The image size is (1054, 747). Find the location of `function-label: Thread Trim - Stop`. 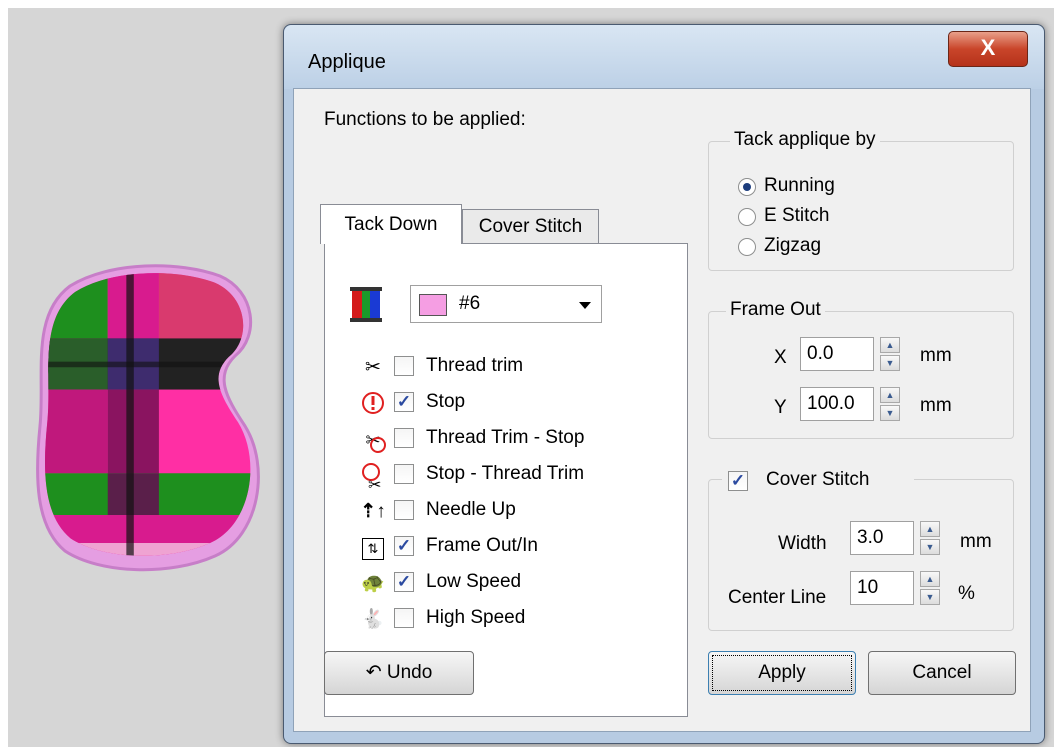

function-label: Thread Trim - Stop is located at coordinates (505, 437).